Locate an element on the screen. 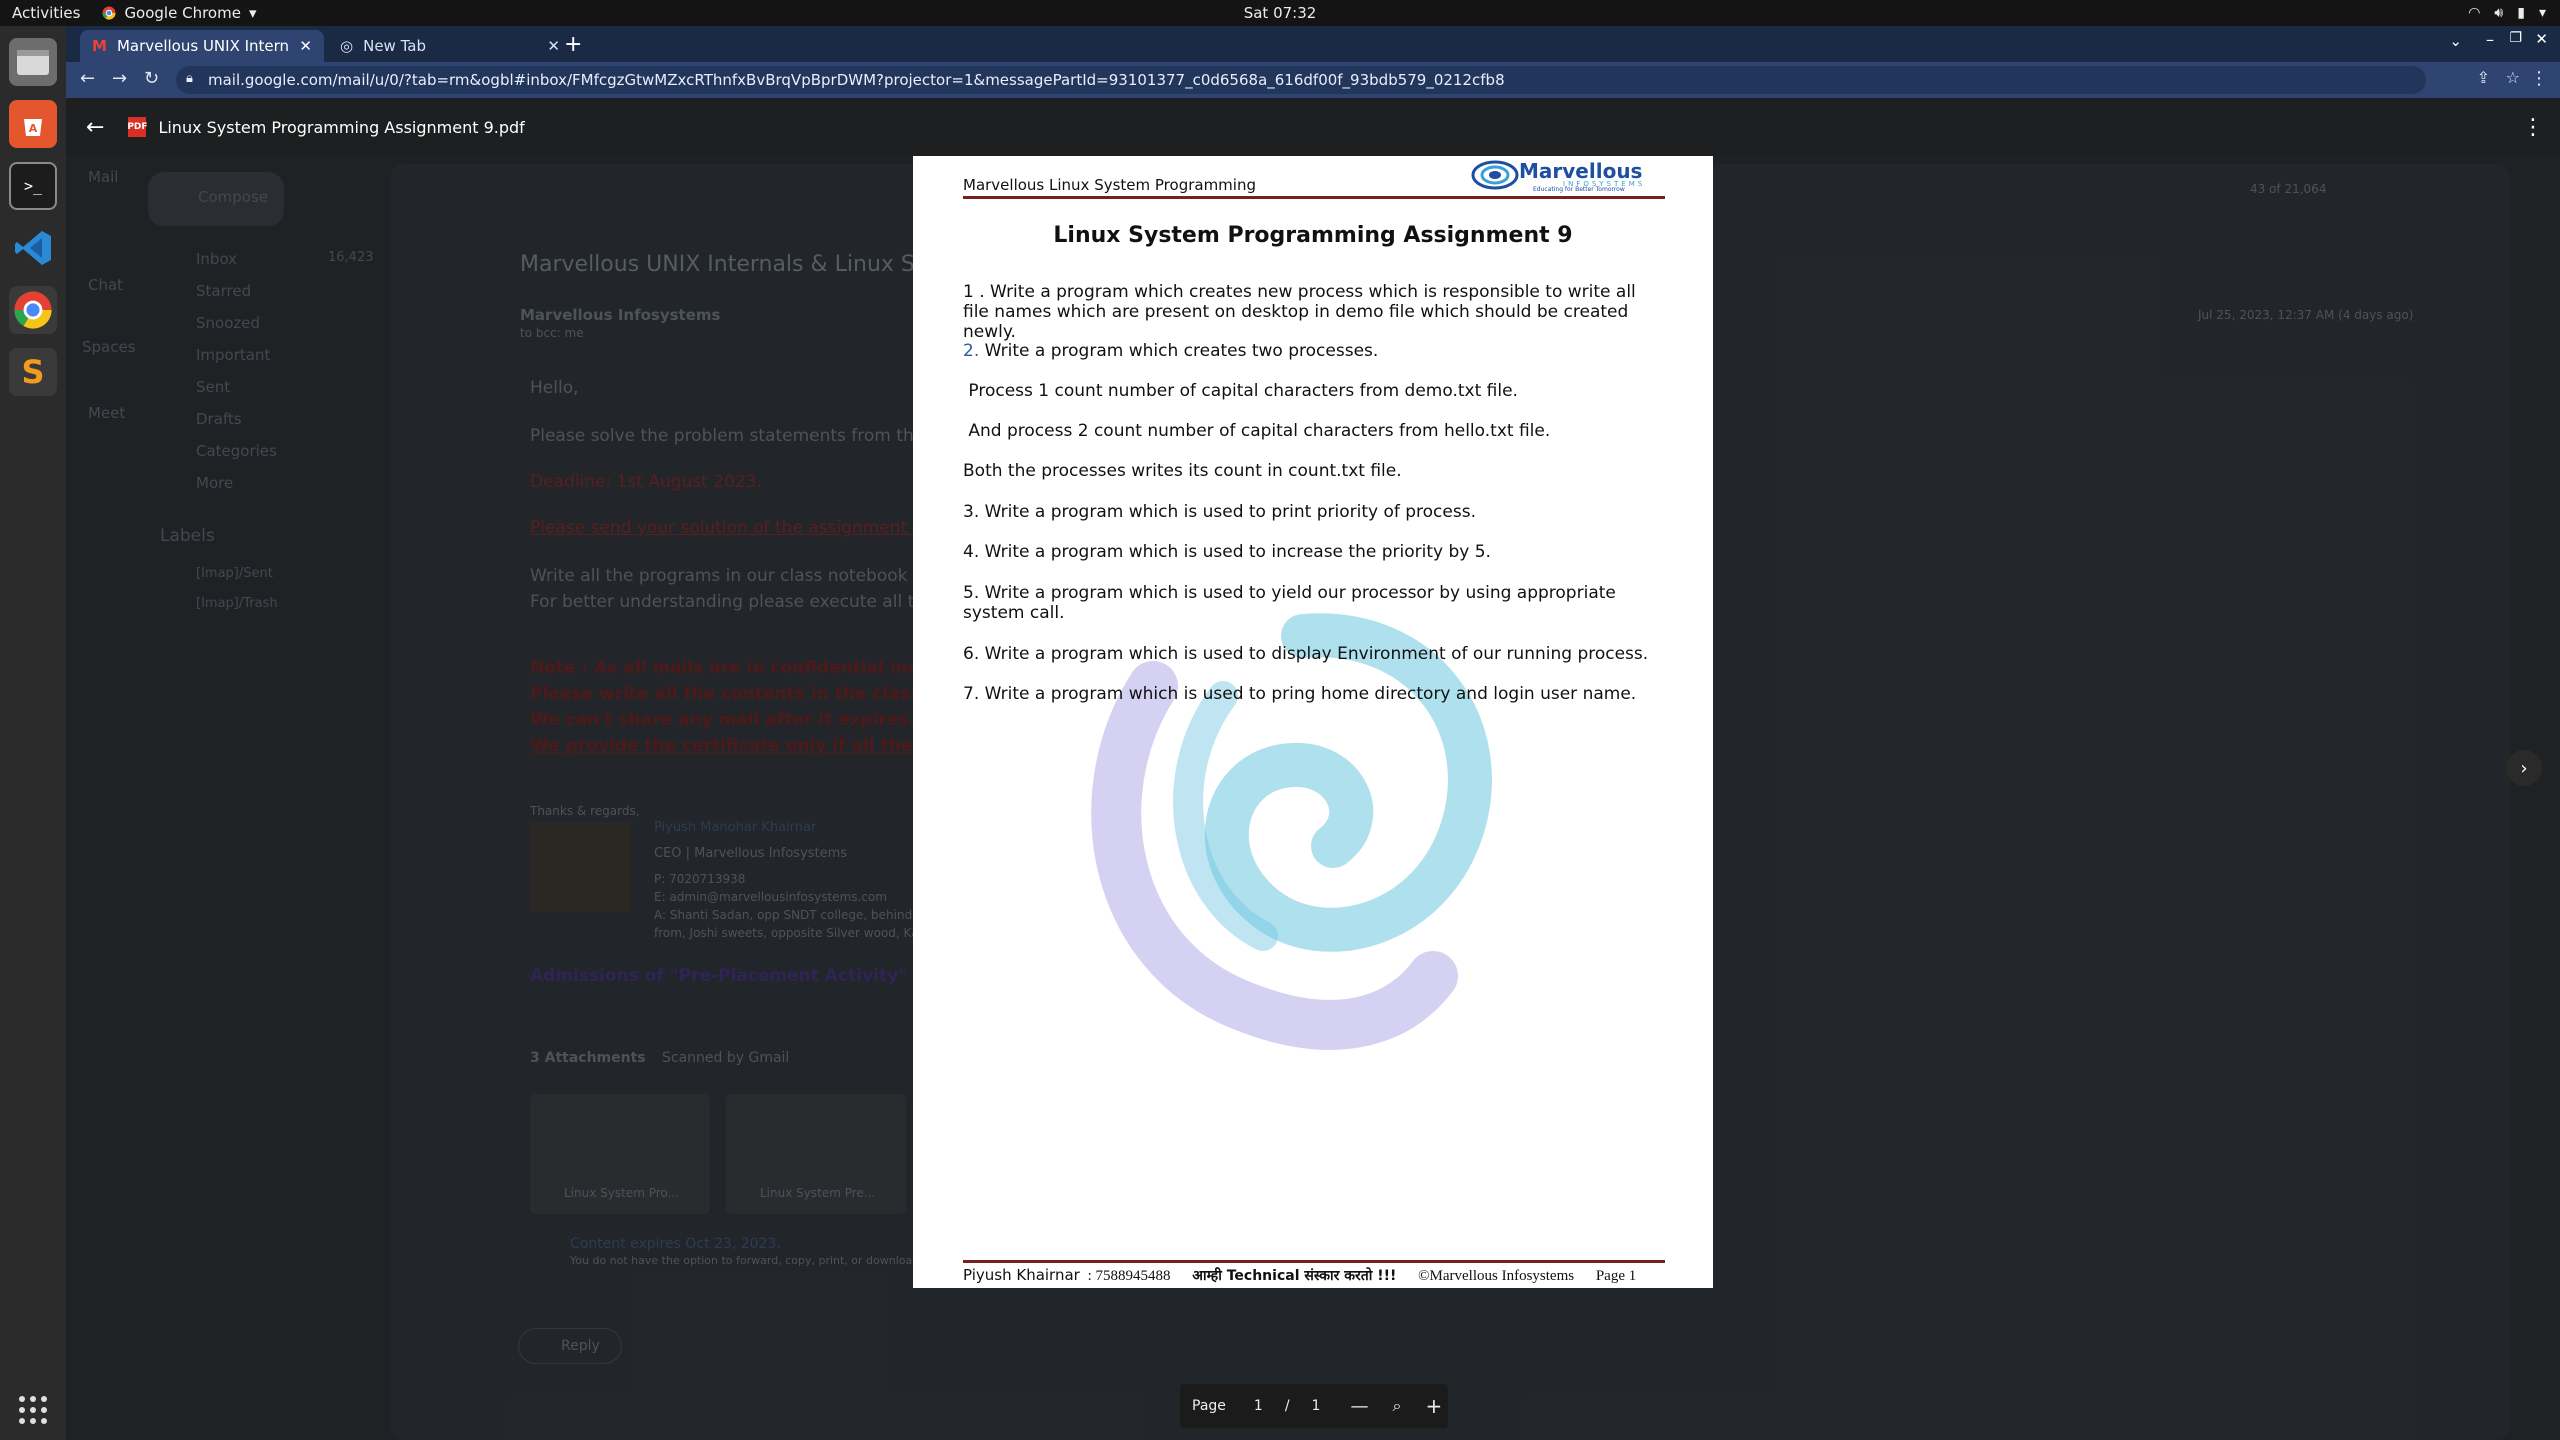 The image size is (2560, 1440). more-options-icon: ⋮ is located at coordinates (2533, 127).